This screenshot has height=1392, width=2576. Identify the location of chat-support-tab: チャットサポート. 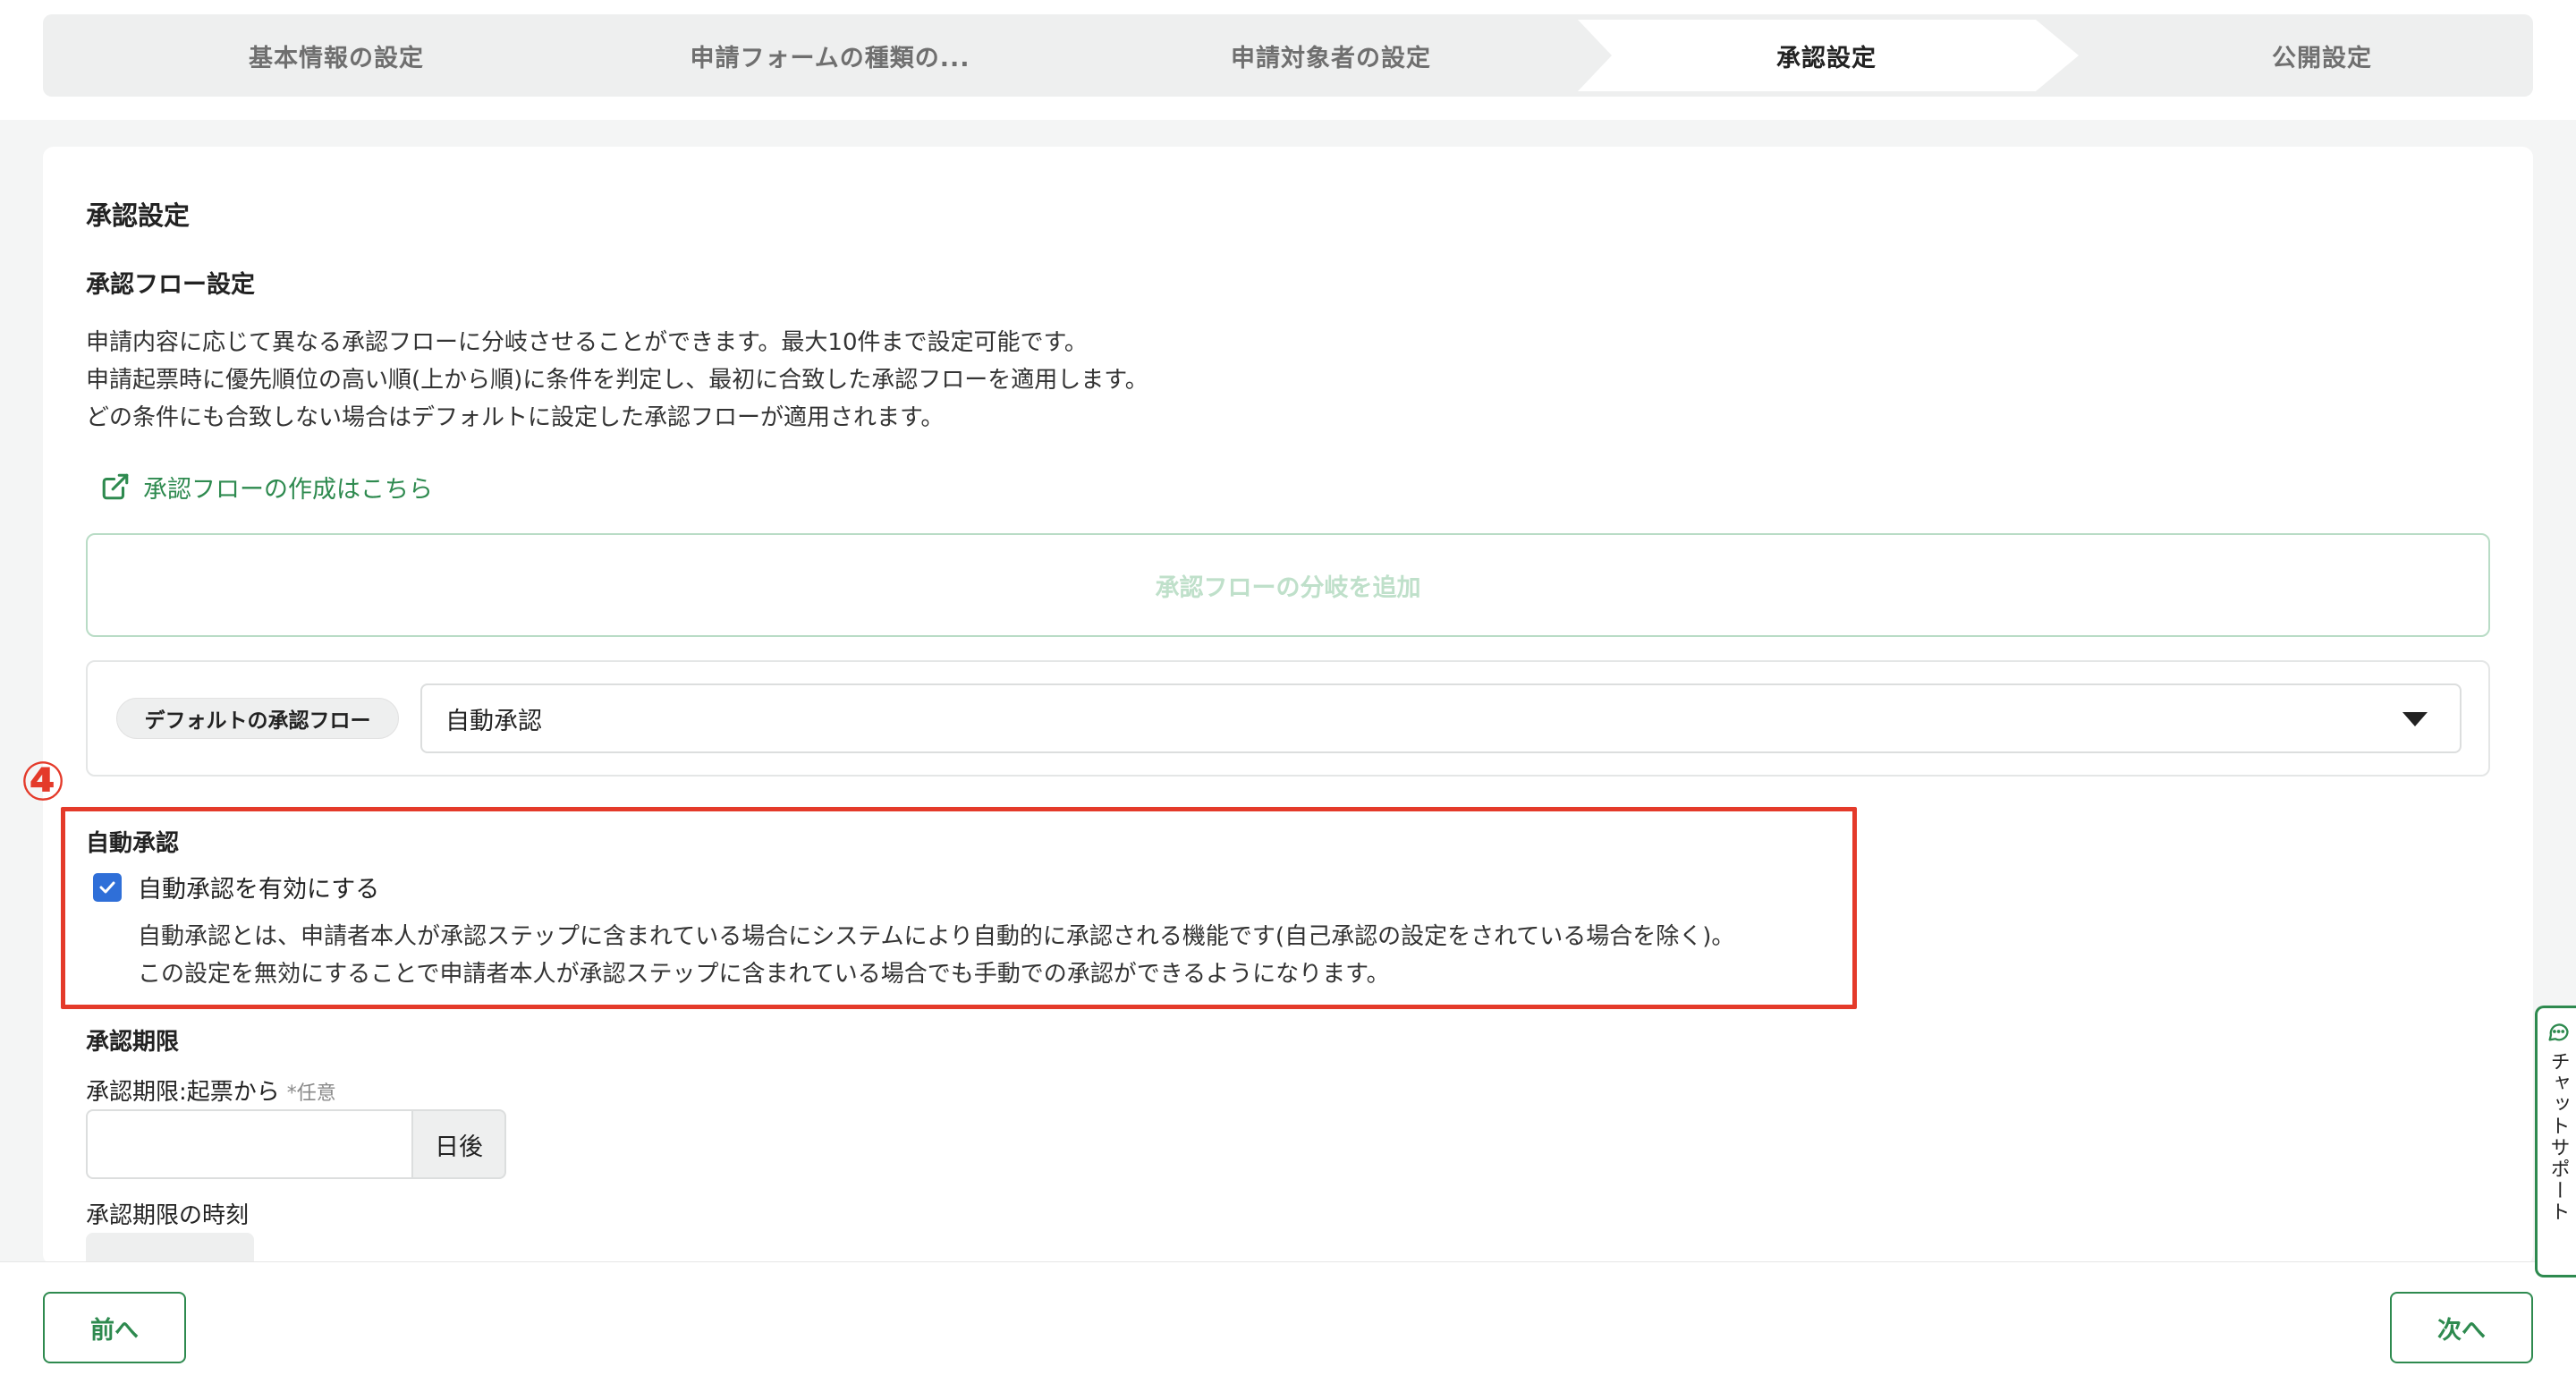
(2555, 1141).